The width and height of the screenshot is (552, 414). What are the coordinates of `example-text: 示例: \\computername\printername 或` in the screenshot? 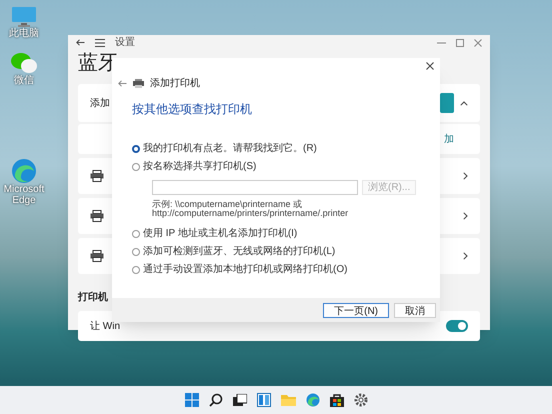 It's located at (228, 204).